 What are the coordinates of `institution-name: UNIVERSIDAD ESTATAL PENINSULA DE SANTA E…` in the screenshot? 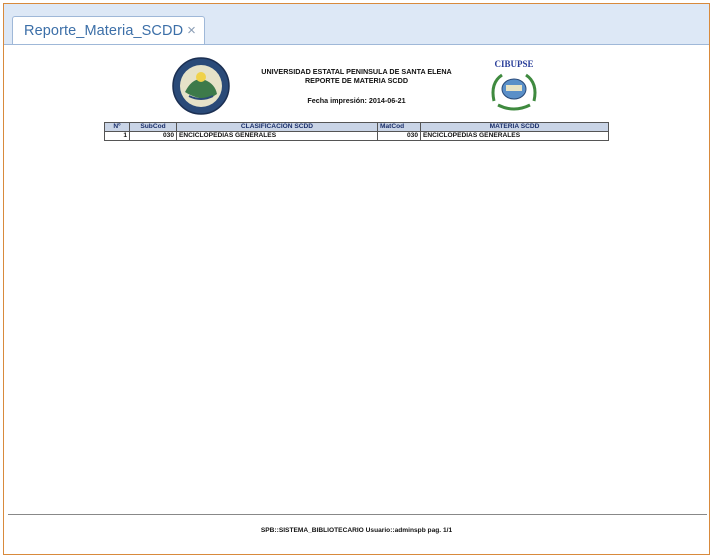 It's located at (356, 71).